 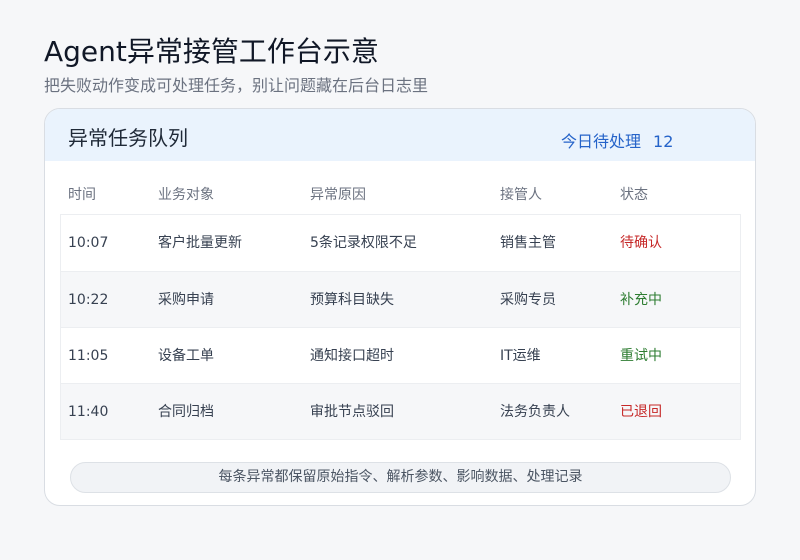 I want to click on panel-header: 异常任务队列 今日待处理 12, so click(x=400, y=135).